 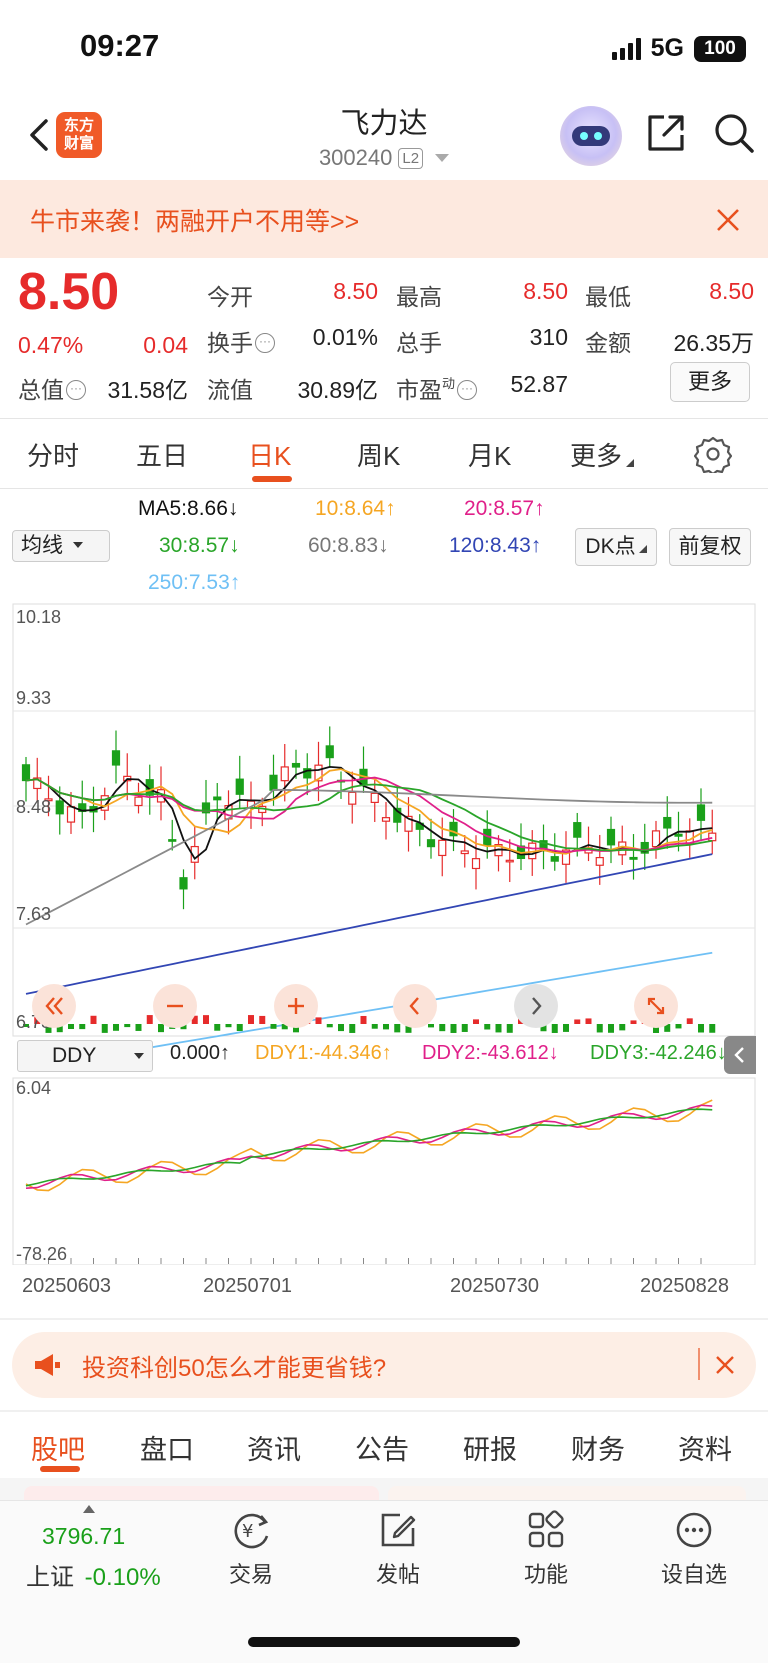 What do you see at coordinates (546, 1530) in the screenshot?
I see `grid-icon` at bounding box center [546, 1530].